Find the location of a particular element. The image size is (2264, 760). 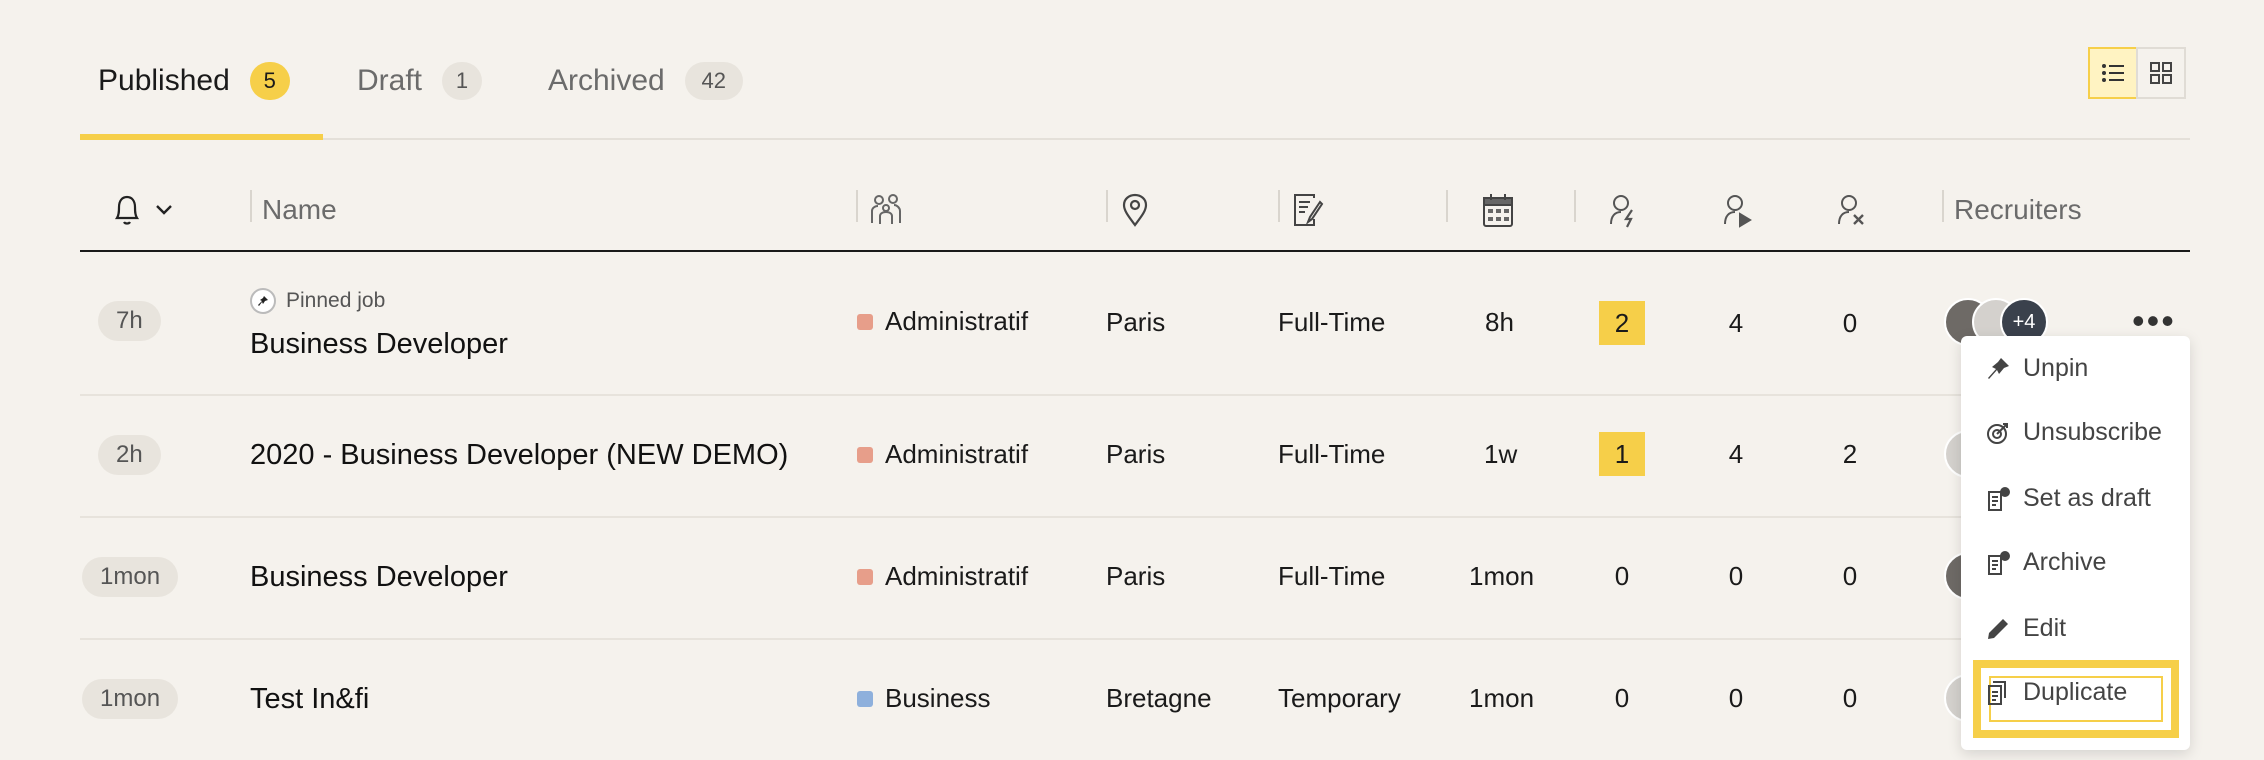

list-view-button is located at coordinates (2113, 73).